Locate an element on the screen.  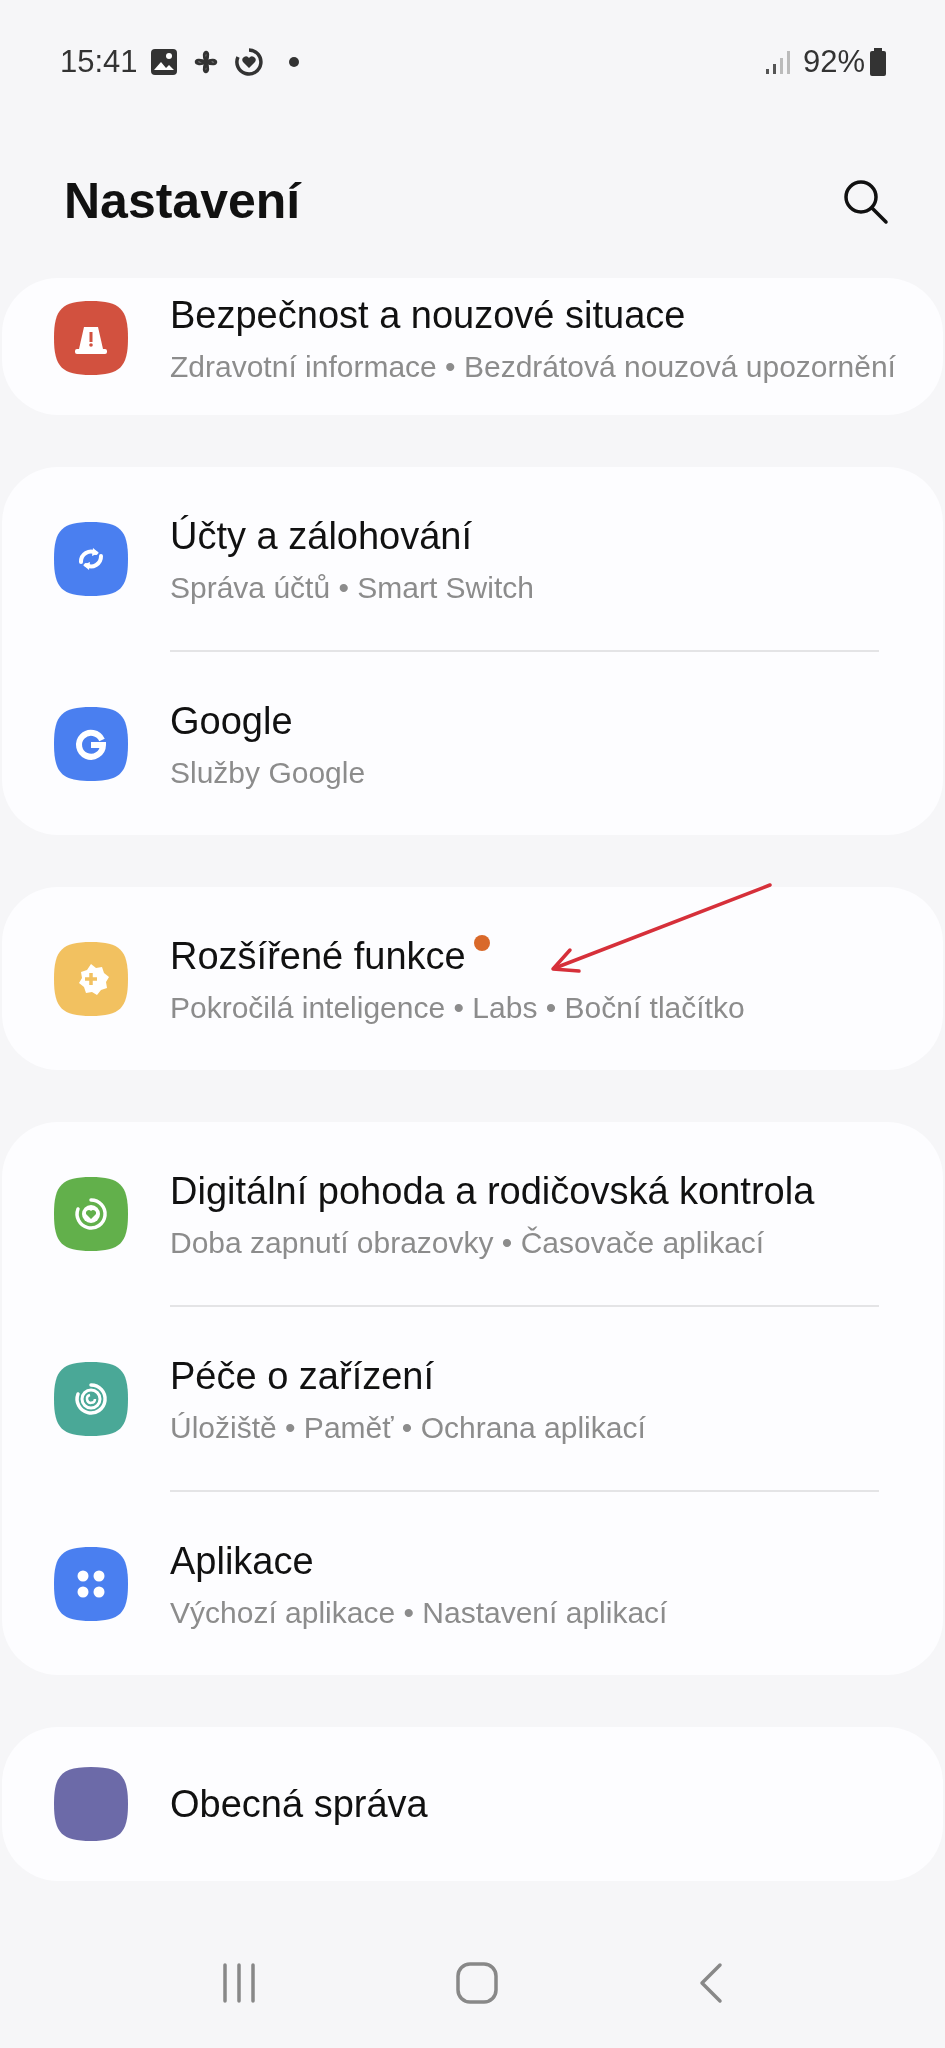
item-title: Aplikace is located at coordinates (242, 1561).